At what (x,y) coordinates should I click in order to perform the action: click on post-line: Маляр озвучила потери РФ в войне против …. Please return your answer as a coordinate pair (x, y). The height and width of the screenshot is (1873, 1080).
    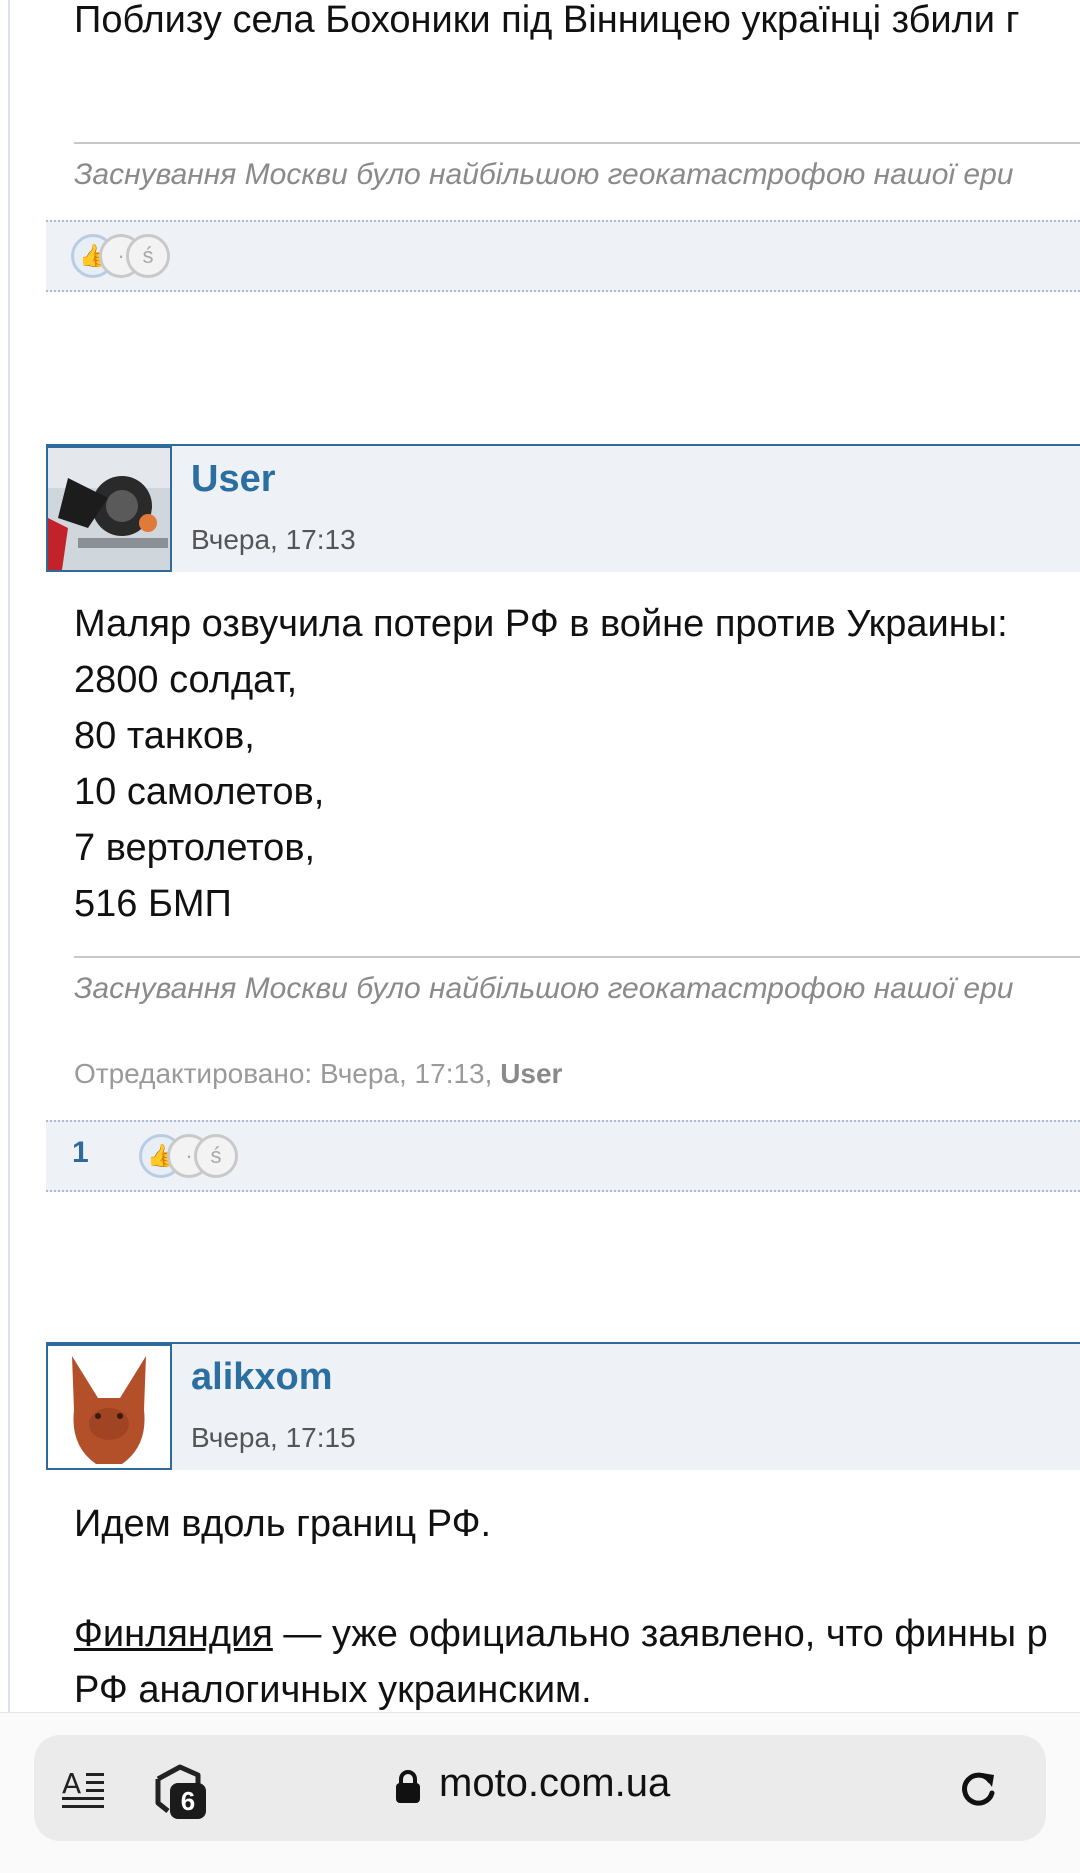
    Looking at the image, I should click on (541, 624).